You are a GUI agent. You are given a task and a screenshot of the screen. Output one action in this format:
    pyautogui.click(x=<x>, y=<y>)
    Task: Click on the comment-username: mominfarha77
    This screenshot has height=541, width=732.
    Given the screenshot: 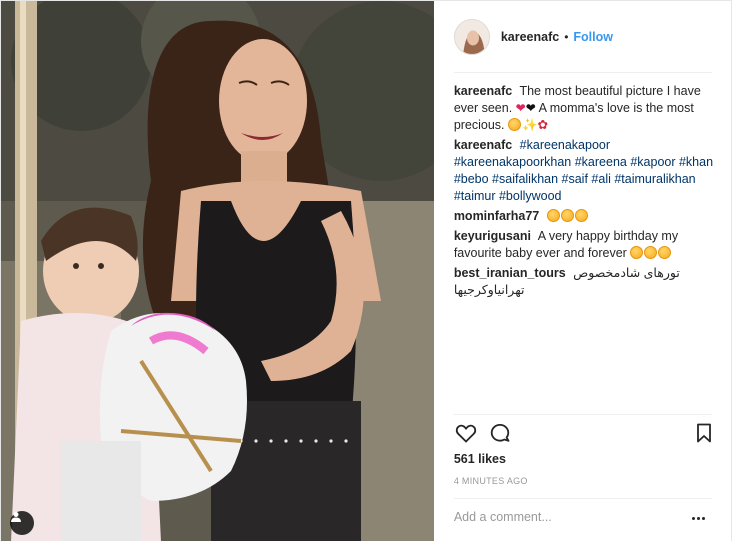 What is the action you would take?
    pyautogui.click(x=496, y=216)
    